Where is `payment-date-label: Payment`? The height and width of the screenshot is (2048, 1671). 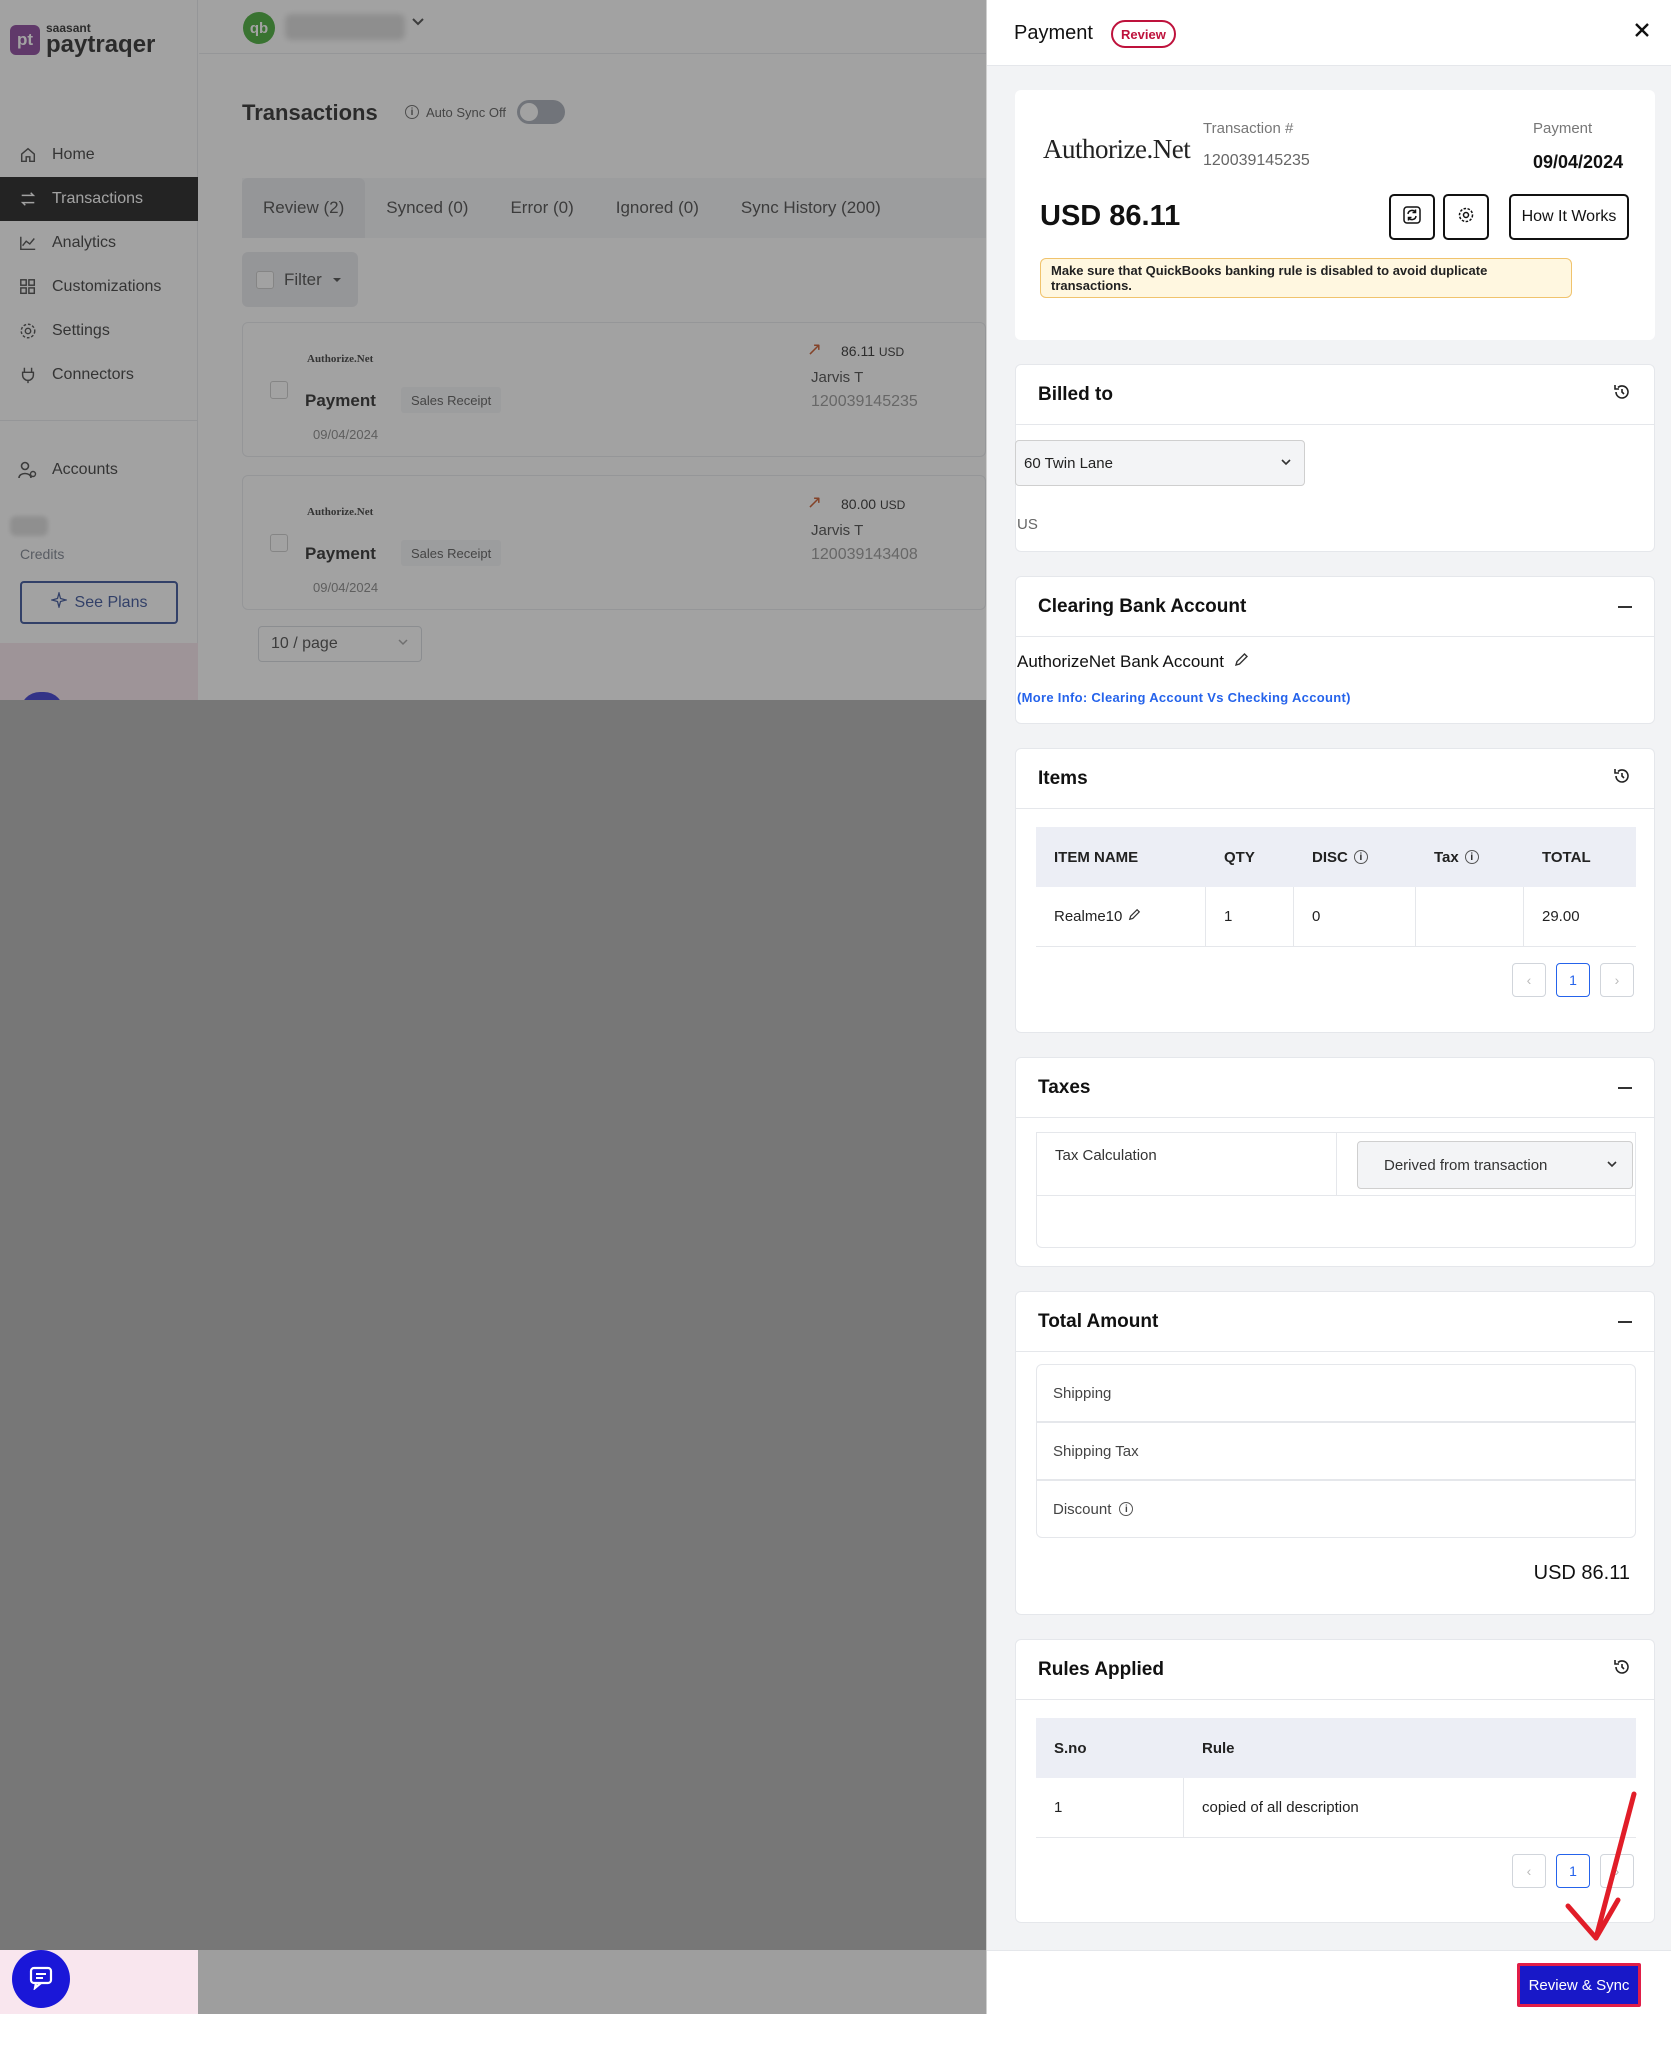
payment-date-label: Payment is located at coordinates (1563, 128).